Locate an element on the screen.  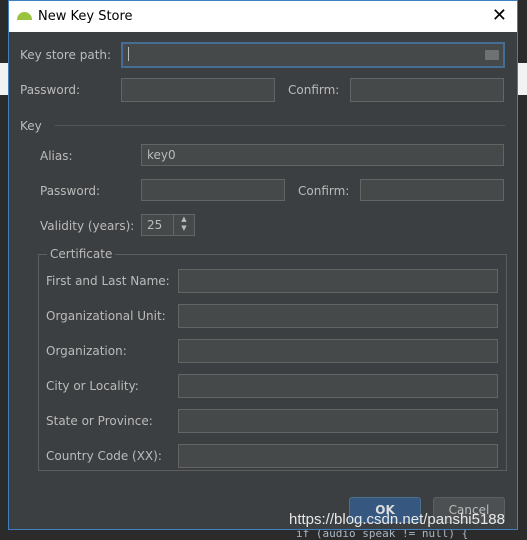
validity-spinner: 25 ▲ ▼ is located at coordinates (168, 225).